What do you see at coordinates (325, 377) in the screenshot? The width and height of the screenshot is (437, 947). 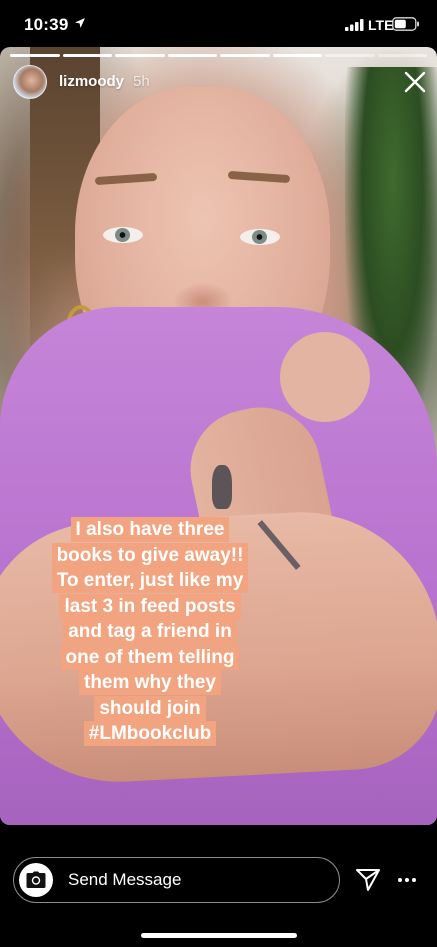 I see `fist` at bounding box center [325, 377].